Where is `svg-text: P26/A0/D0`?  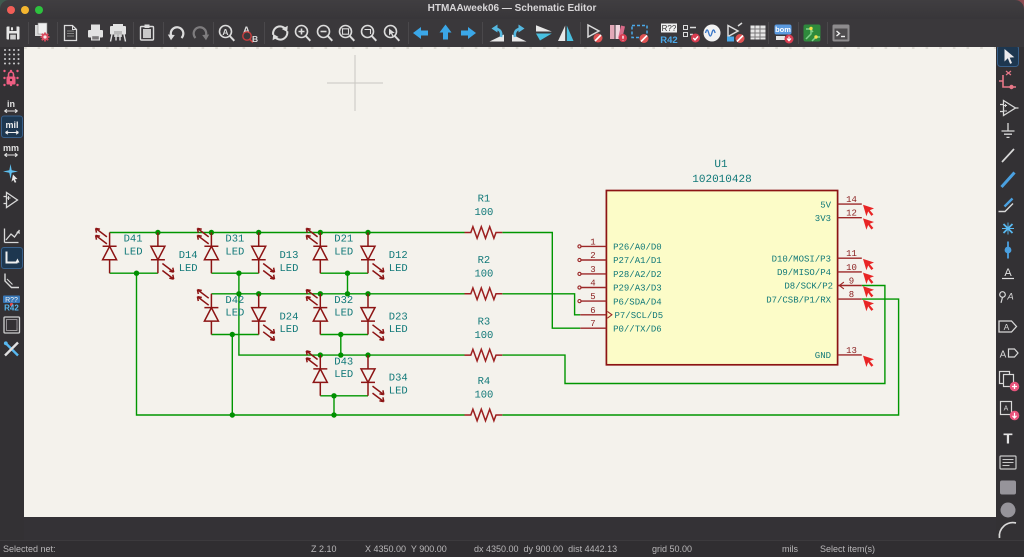 svg-text: P26/A0/D0 is located at coordinates (637, 248).